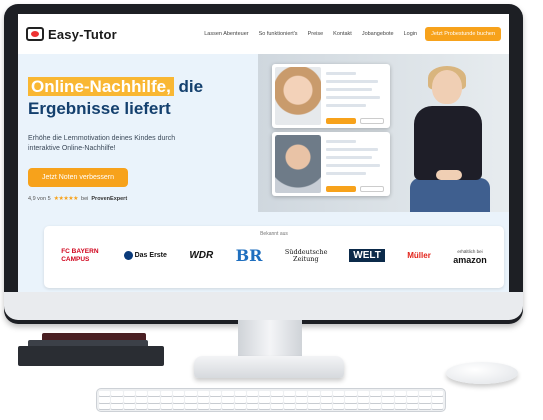 The image size is (543, 420). Describe the element at coordinates (463, 34) in the screenshot. I see `header-cta-button: Jetzt Probestunde buchen` at that location.